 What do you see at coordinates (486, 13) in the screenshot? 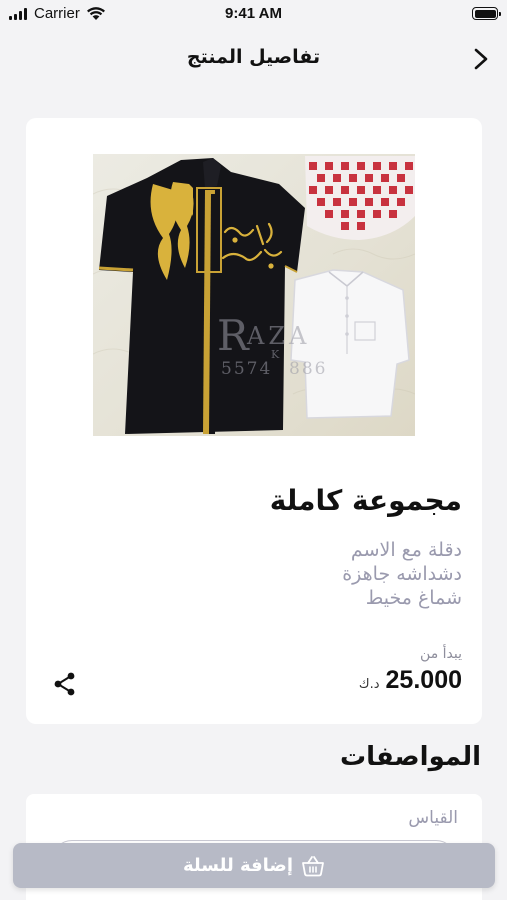
I see `battery-icon` at bounding box center [486, 13].